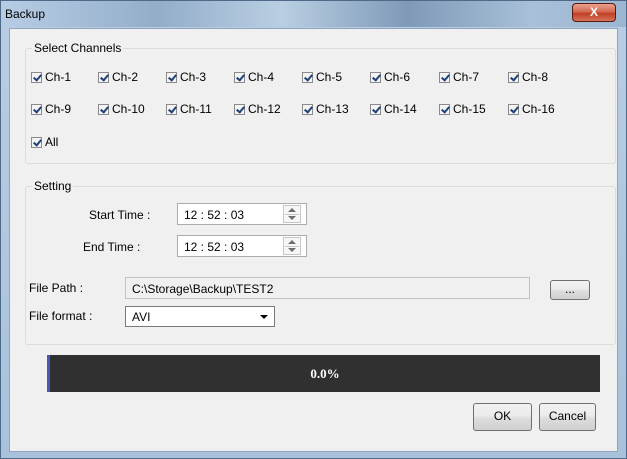 The width and height of the screenshot is (627, 459). What do you see at coordinates (196, 109) in the screenshot?
I see `channel-label: Ch-11` at bounding box center [196, 109].